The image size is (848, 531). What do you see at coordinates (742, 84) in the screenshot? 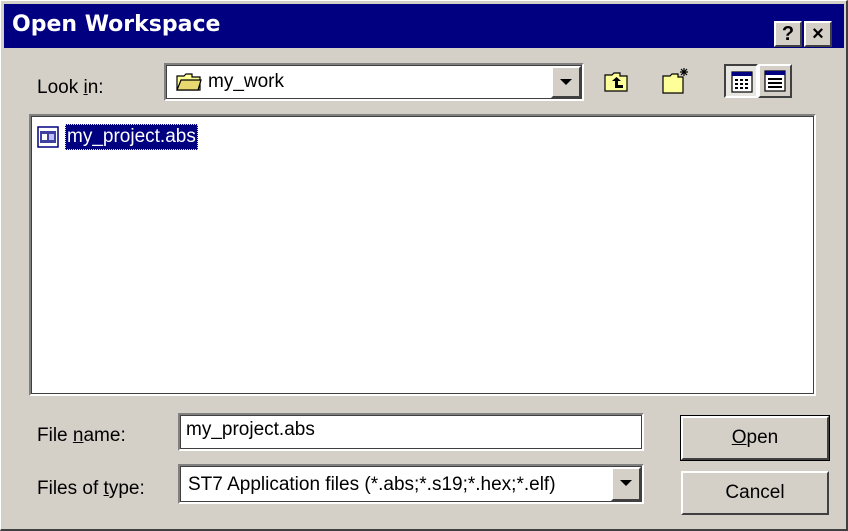
I see `list-view-icon` at bounding box center [742, 84].